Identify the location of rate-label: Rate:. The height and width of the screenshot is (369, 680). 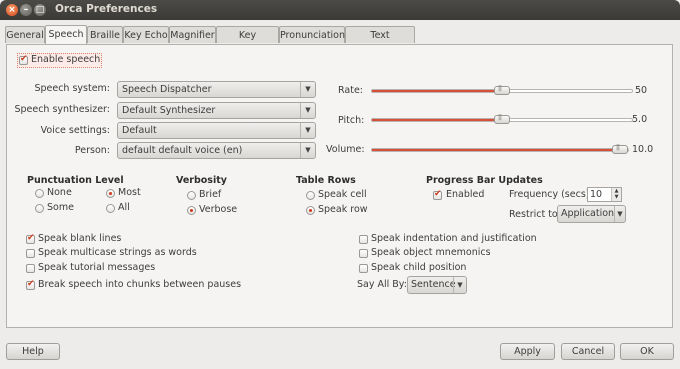
(350, 90).